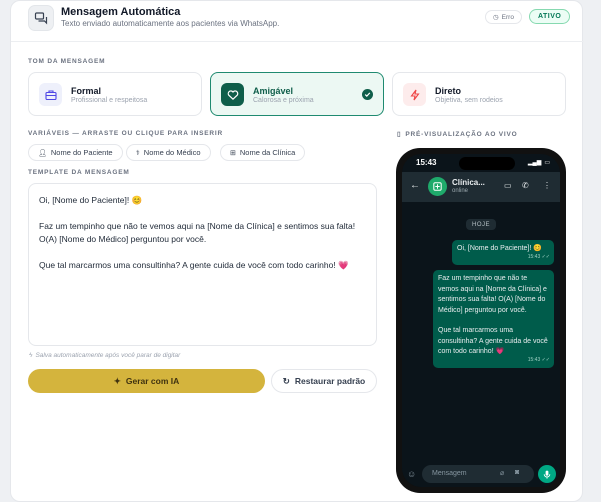 The width and height of the screenshot is (601, 502). Describe the element at coordinates (507, 17) in the screenshot. I see `error-badge-label: Erro` at that location.